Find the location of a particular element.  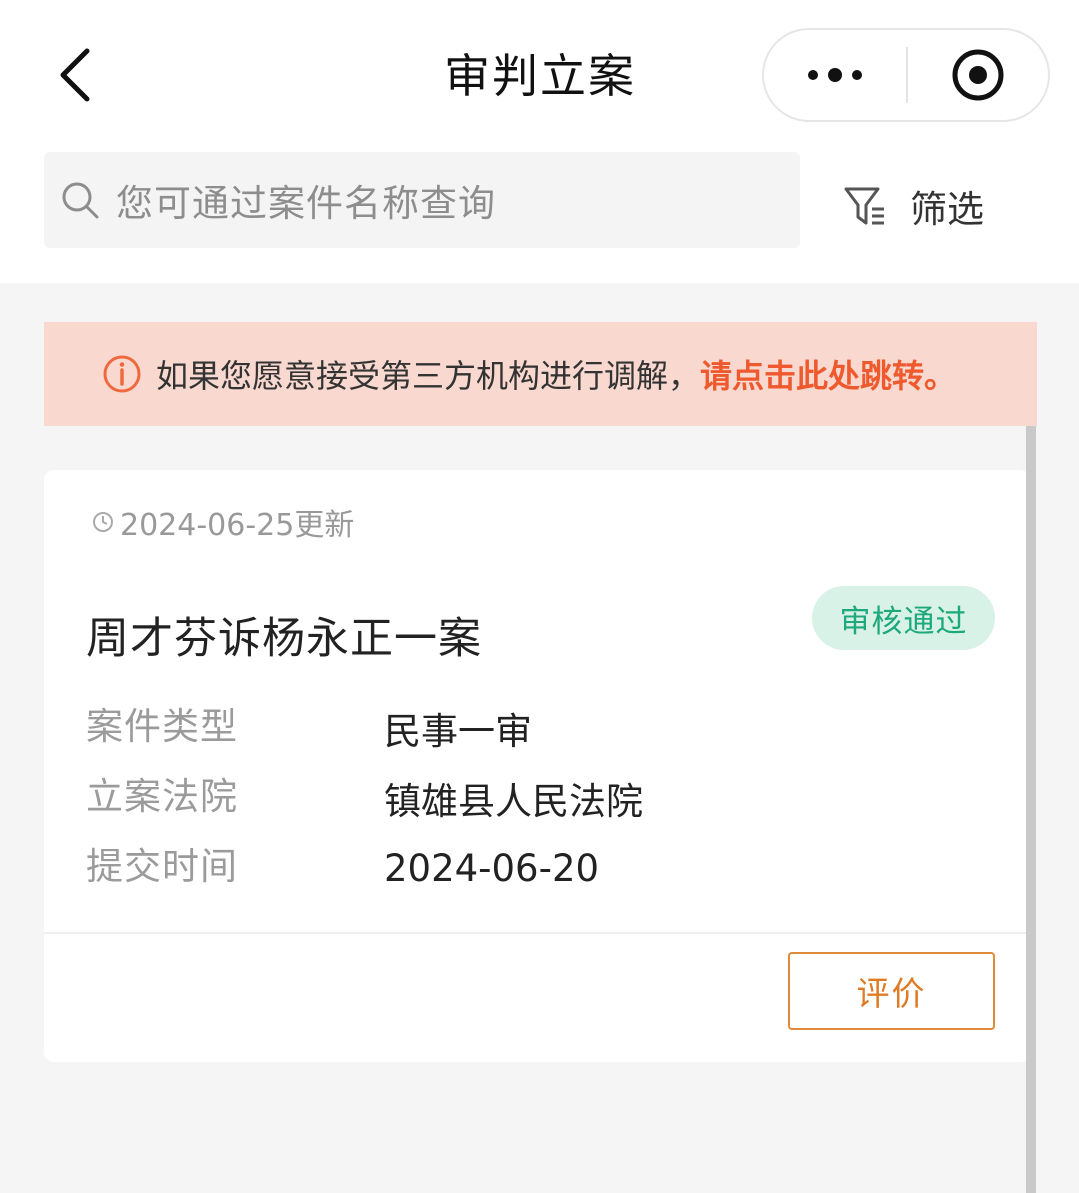

info-circle-icon is located at coordinates (122, 374).